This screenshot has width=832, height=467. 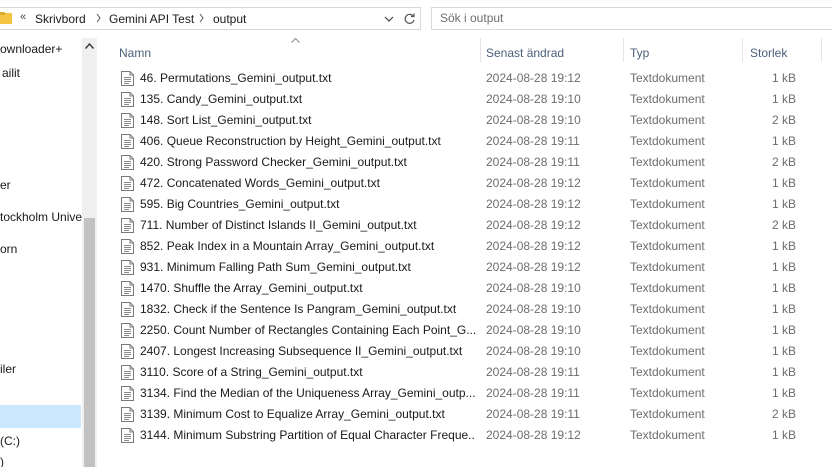 What do you see at coordinates (9, 249) in the screenshot?
I see `nav-item-label: orn` at bounding box center [9, 249].